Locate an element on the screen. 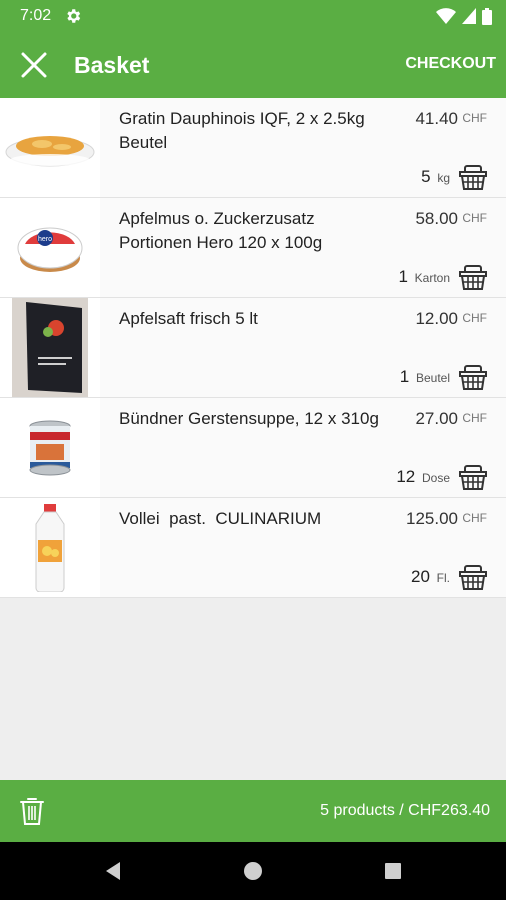  product-quantity: 1 Karton is located at coordinates (424, 277).